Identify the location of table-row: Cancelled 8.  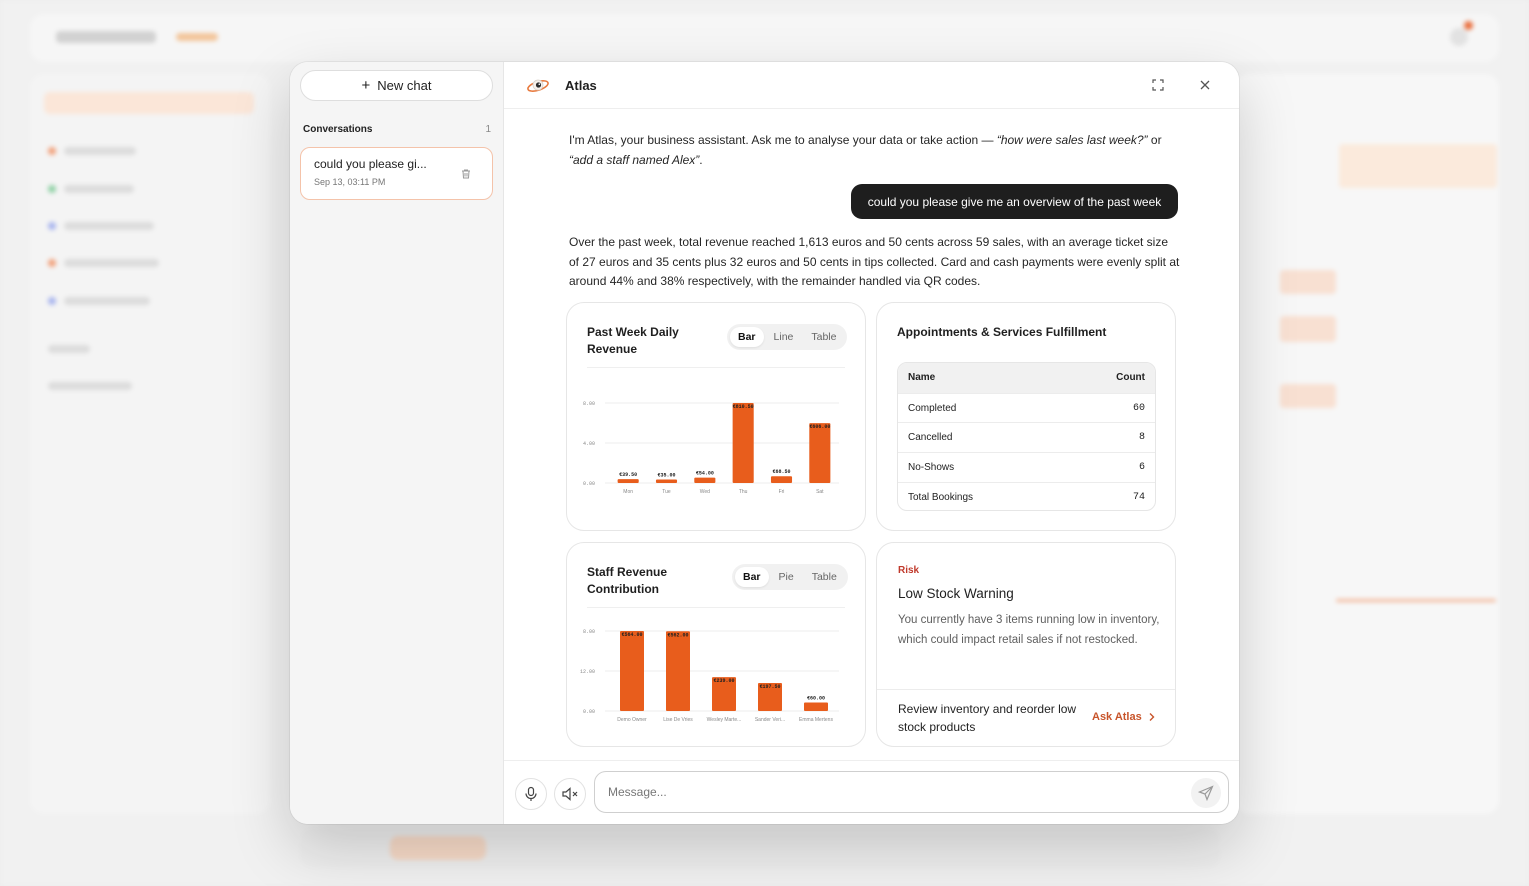
(1026, 437).